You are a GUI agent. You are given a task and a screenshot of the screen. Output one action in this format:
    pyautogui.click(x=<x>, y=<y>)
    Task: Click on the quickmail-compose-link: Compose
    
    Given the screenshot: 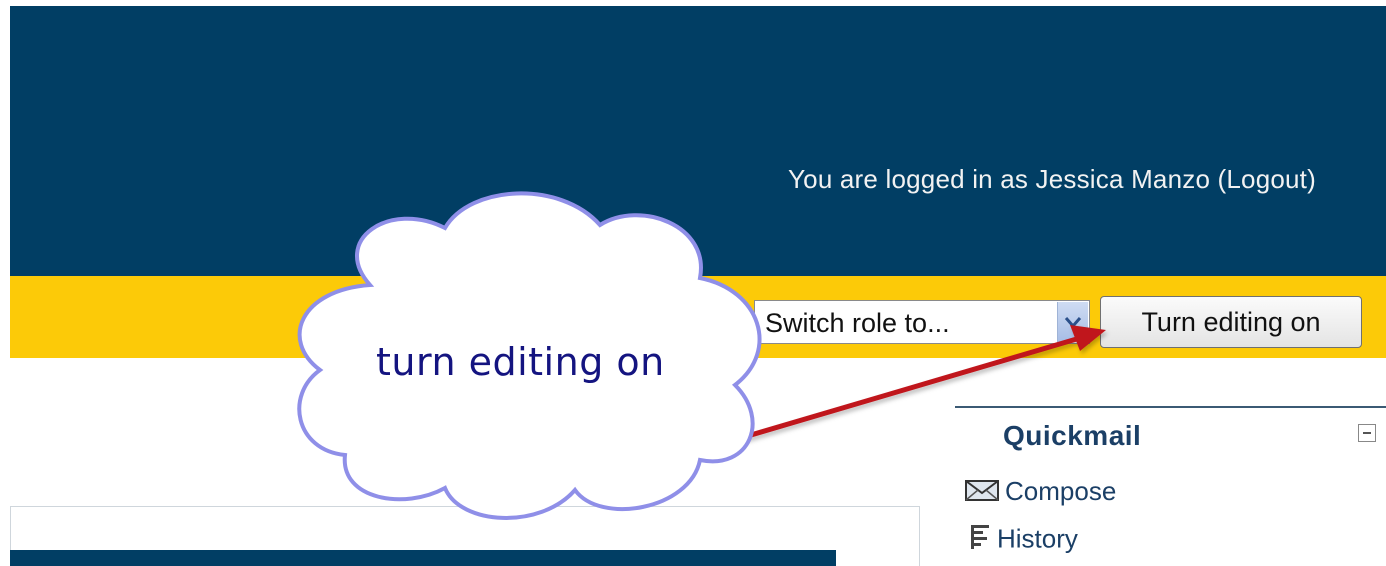 What is the action you would take?
    pyautogui.click(x=1040, y=492)
    